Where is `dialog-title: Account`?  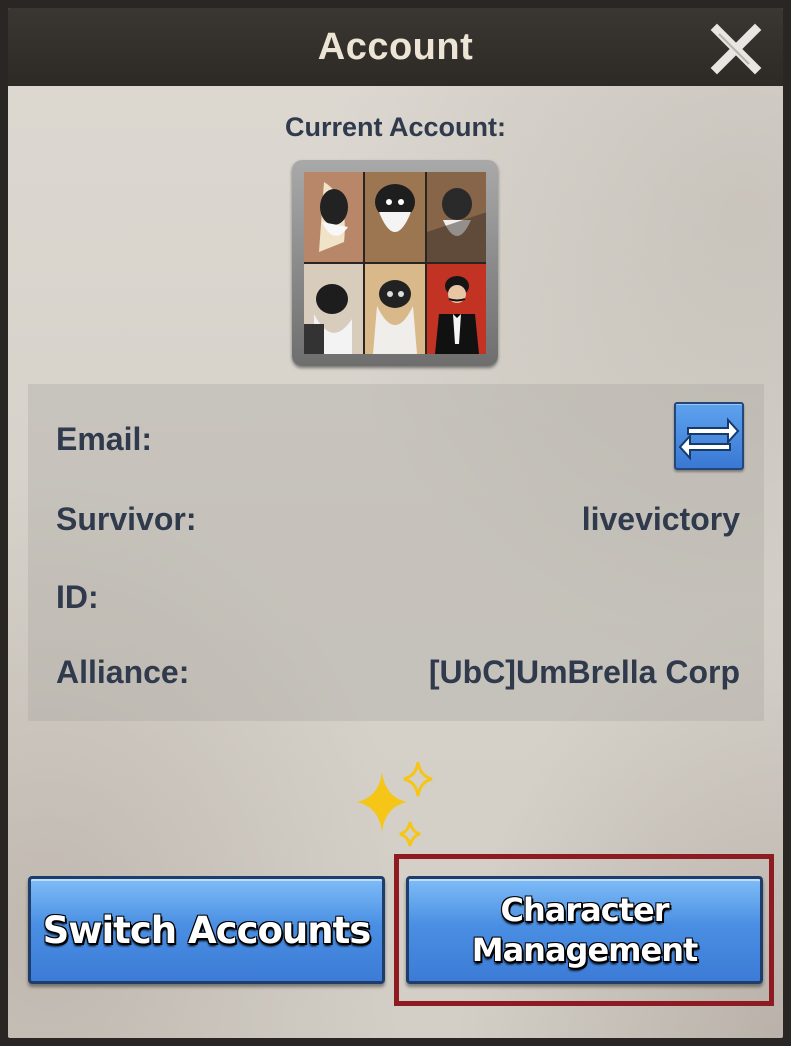 dialog-title: Account is located at coordinates (395, 47).